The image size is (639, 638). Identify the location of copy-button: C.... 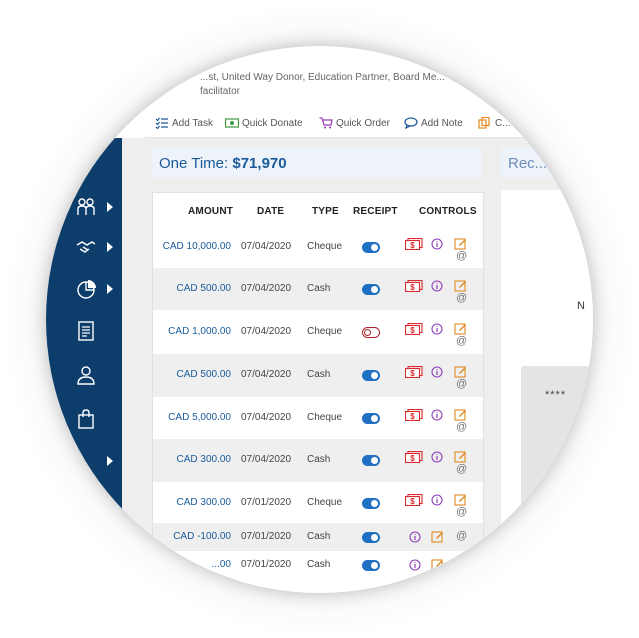
(494, 123).